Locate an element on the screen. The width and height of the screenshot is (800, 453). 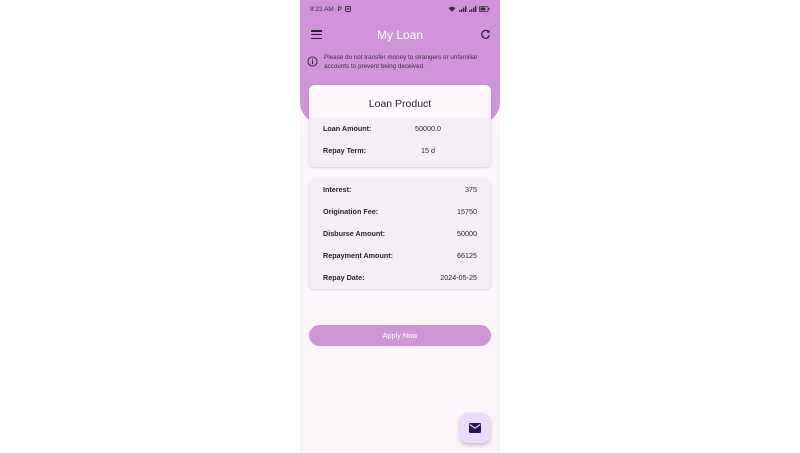
status-time: 8:22 AM P is located at coordinates (330, 9).